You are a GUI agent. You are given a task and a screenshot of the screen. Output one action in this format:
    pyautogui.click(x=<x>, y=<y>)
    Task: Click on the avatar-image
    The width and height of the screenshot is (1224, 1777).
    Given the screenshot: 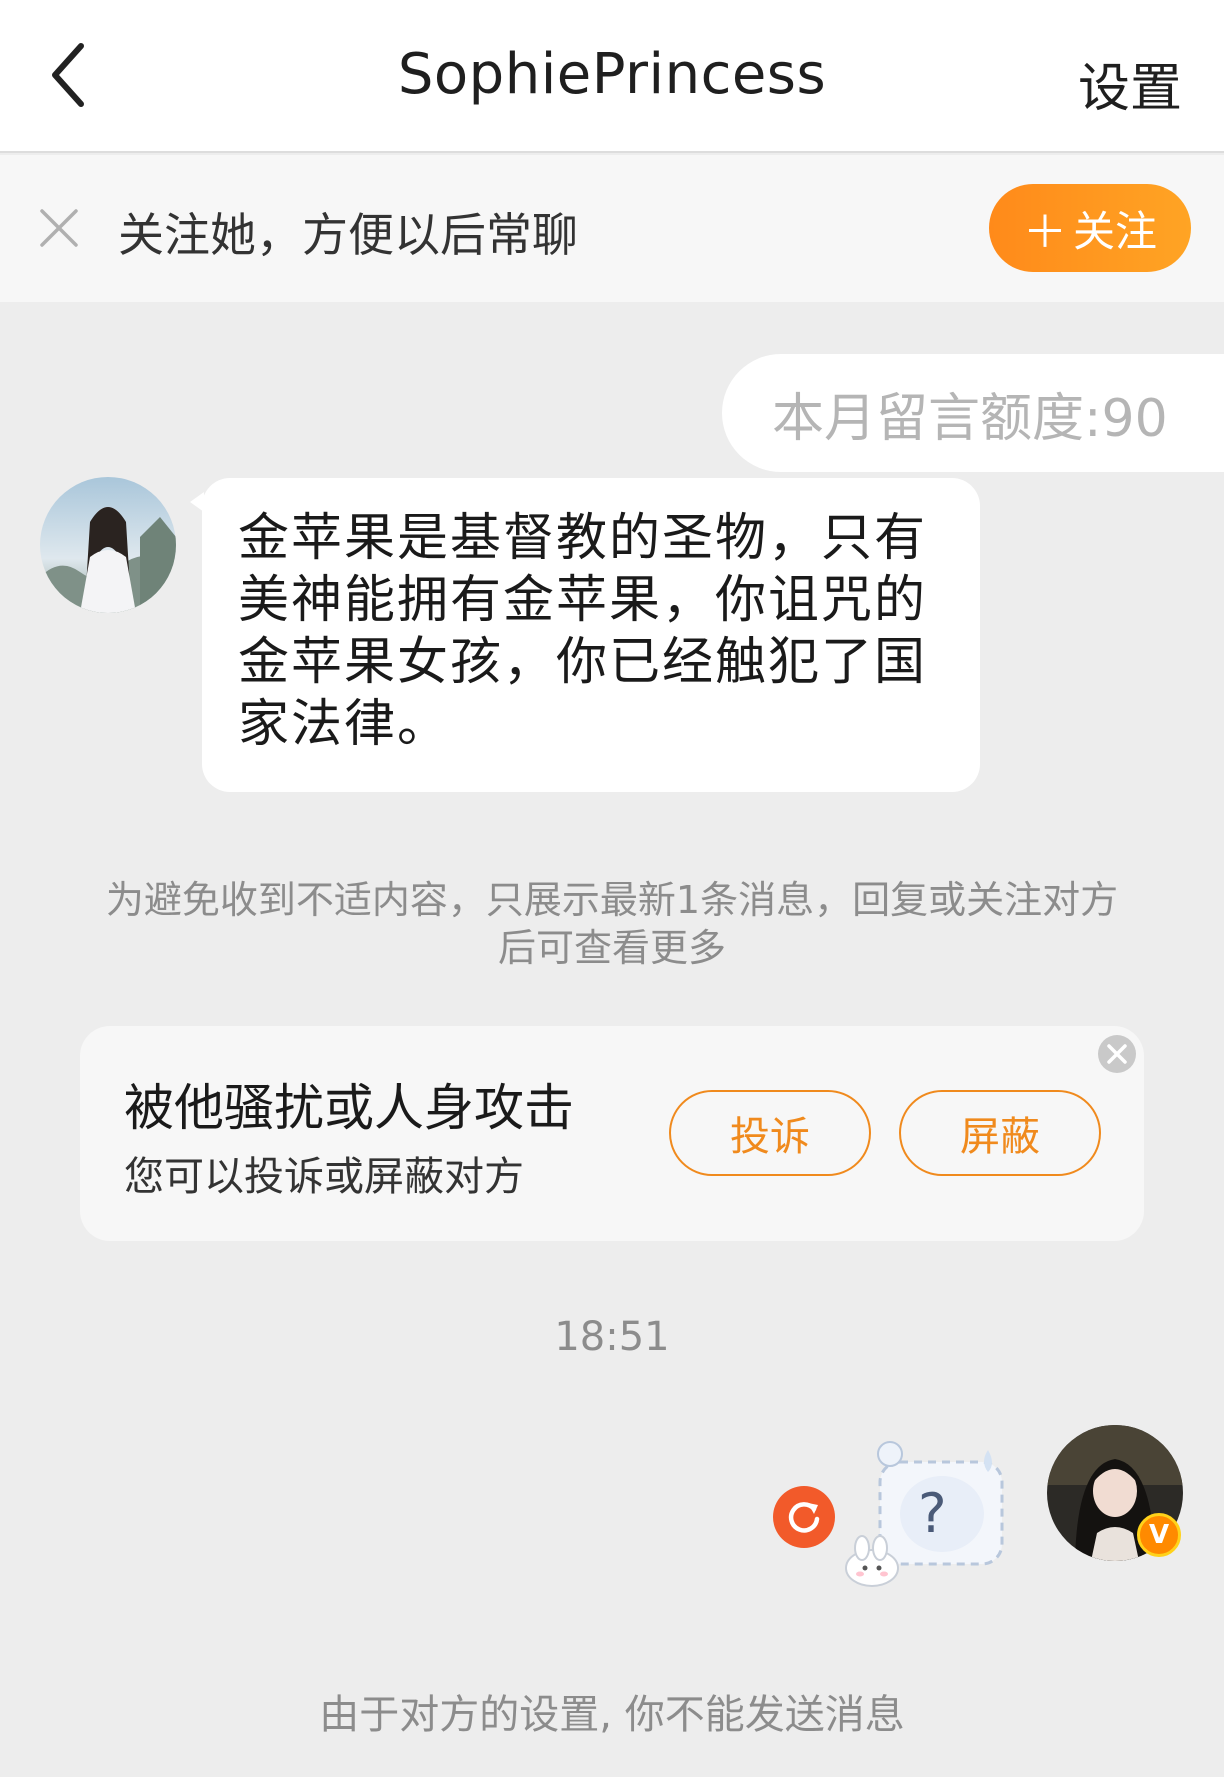 What is the action you would take?
    pyautogui.click(x=108, y=545)
    